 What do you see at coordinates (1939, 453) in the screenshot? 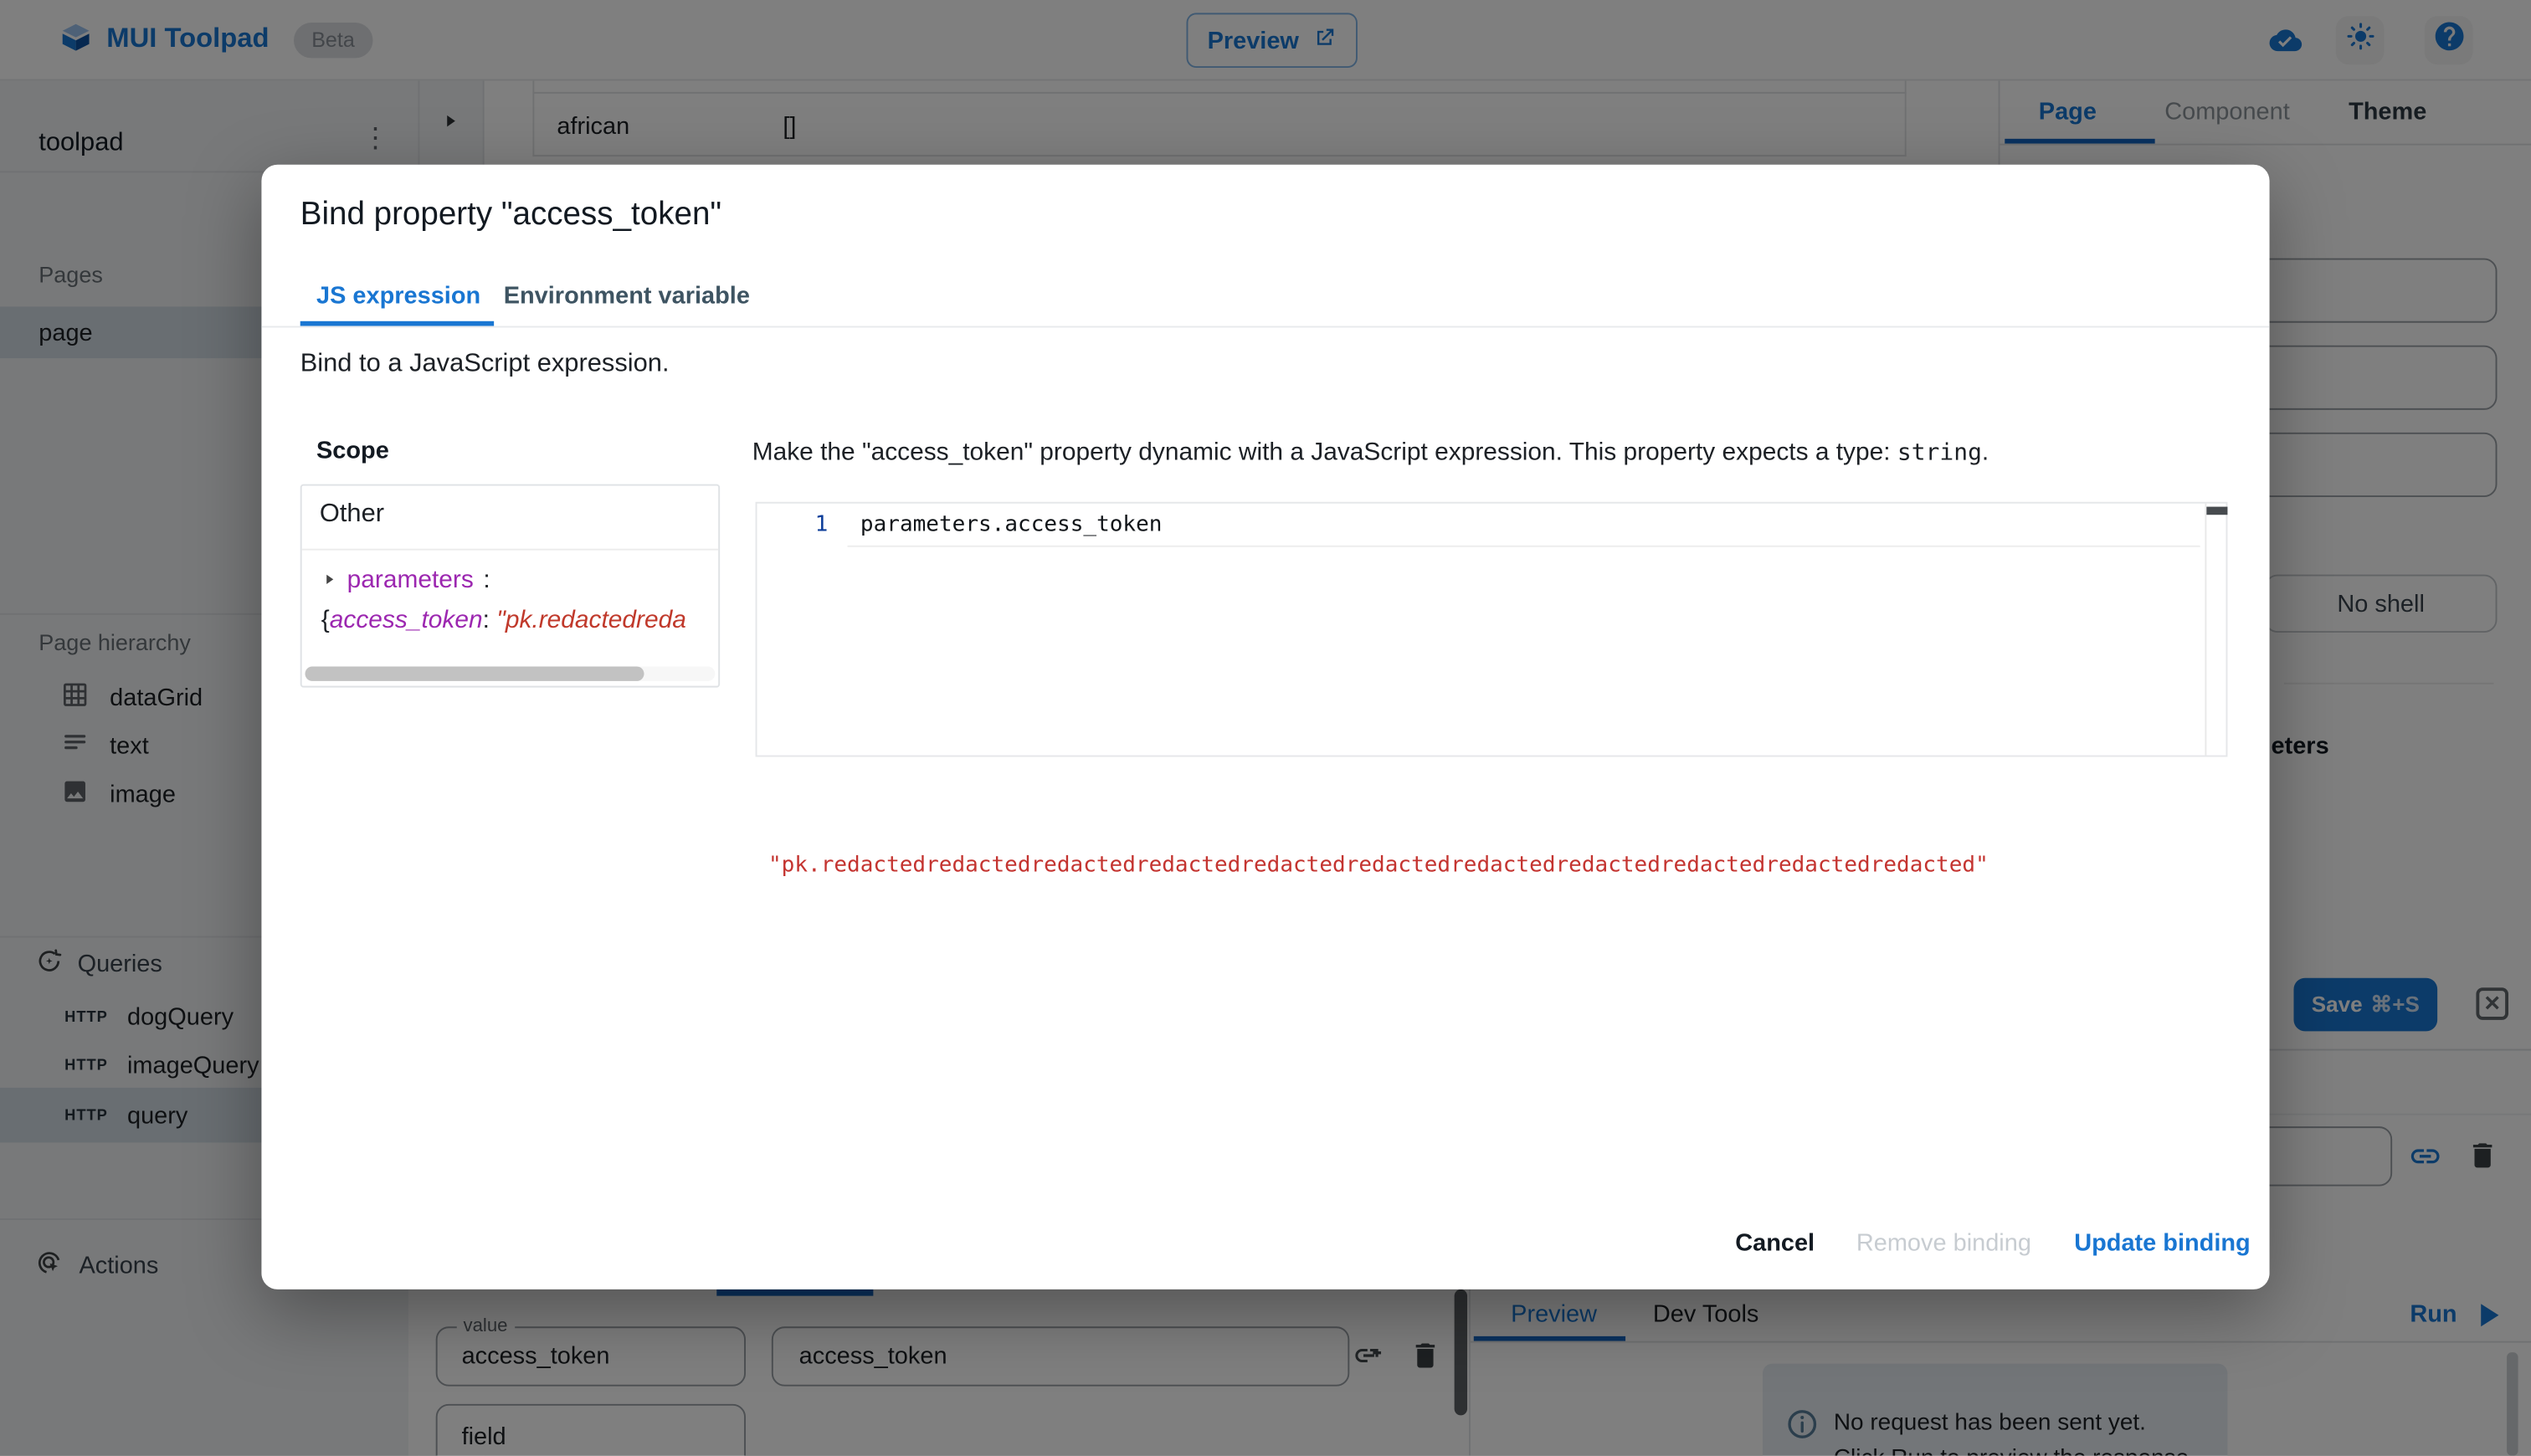
I see `description-type: string` at bounding box center [1939, 453].